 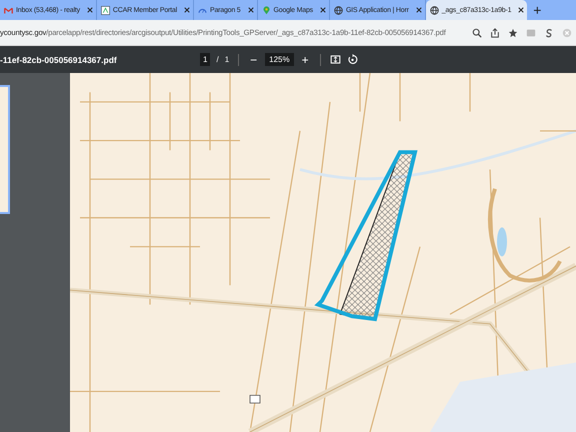 What do you see at coordinates (537, 10) in the screenshot?
I see `new-tab-button: +` at bounding box center [537, 10].